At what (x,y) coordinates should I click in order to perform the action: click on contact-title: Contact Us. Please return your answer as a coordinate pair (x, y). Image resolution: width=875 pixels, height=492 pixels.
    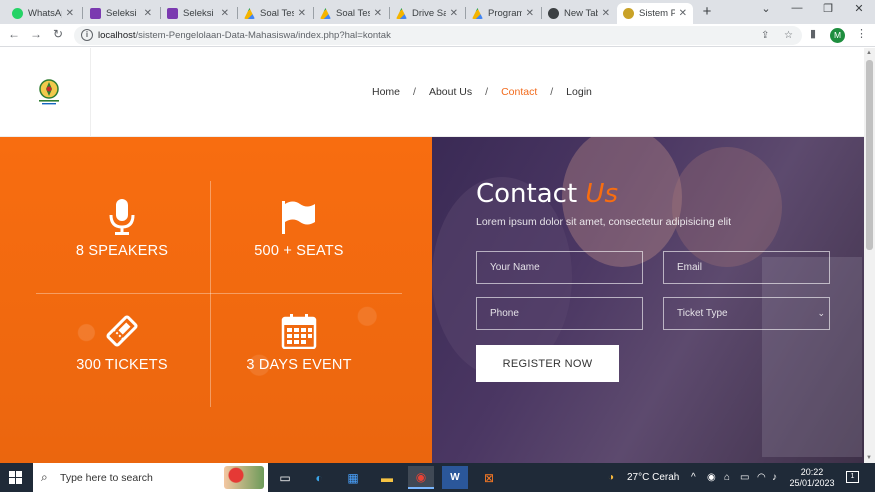
    Looking at the image, I should click on (547, 194).